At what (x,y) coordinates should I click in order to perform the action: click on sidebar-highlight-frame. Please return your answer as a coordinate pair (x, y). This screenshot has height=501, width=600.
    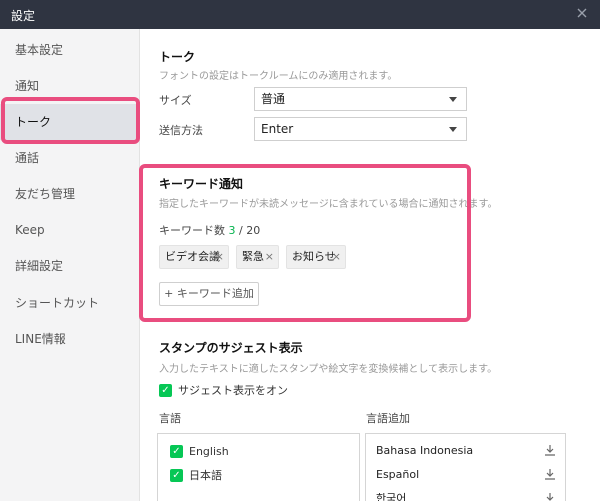
    Looking at the image, I should click on (70, 120).